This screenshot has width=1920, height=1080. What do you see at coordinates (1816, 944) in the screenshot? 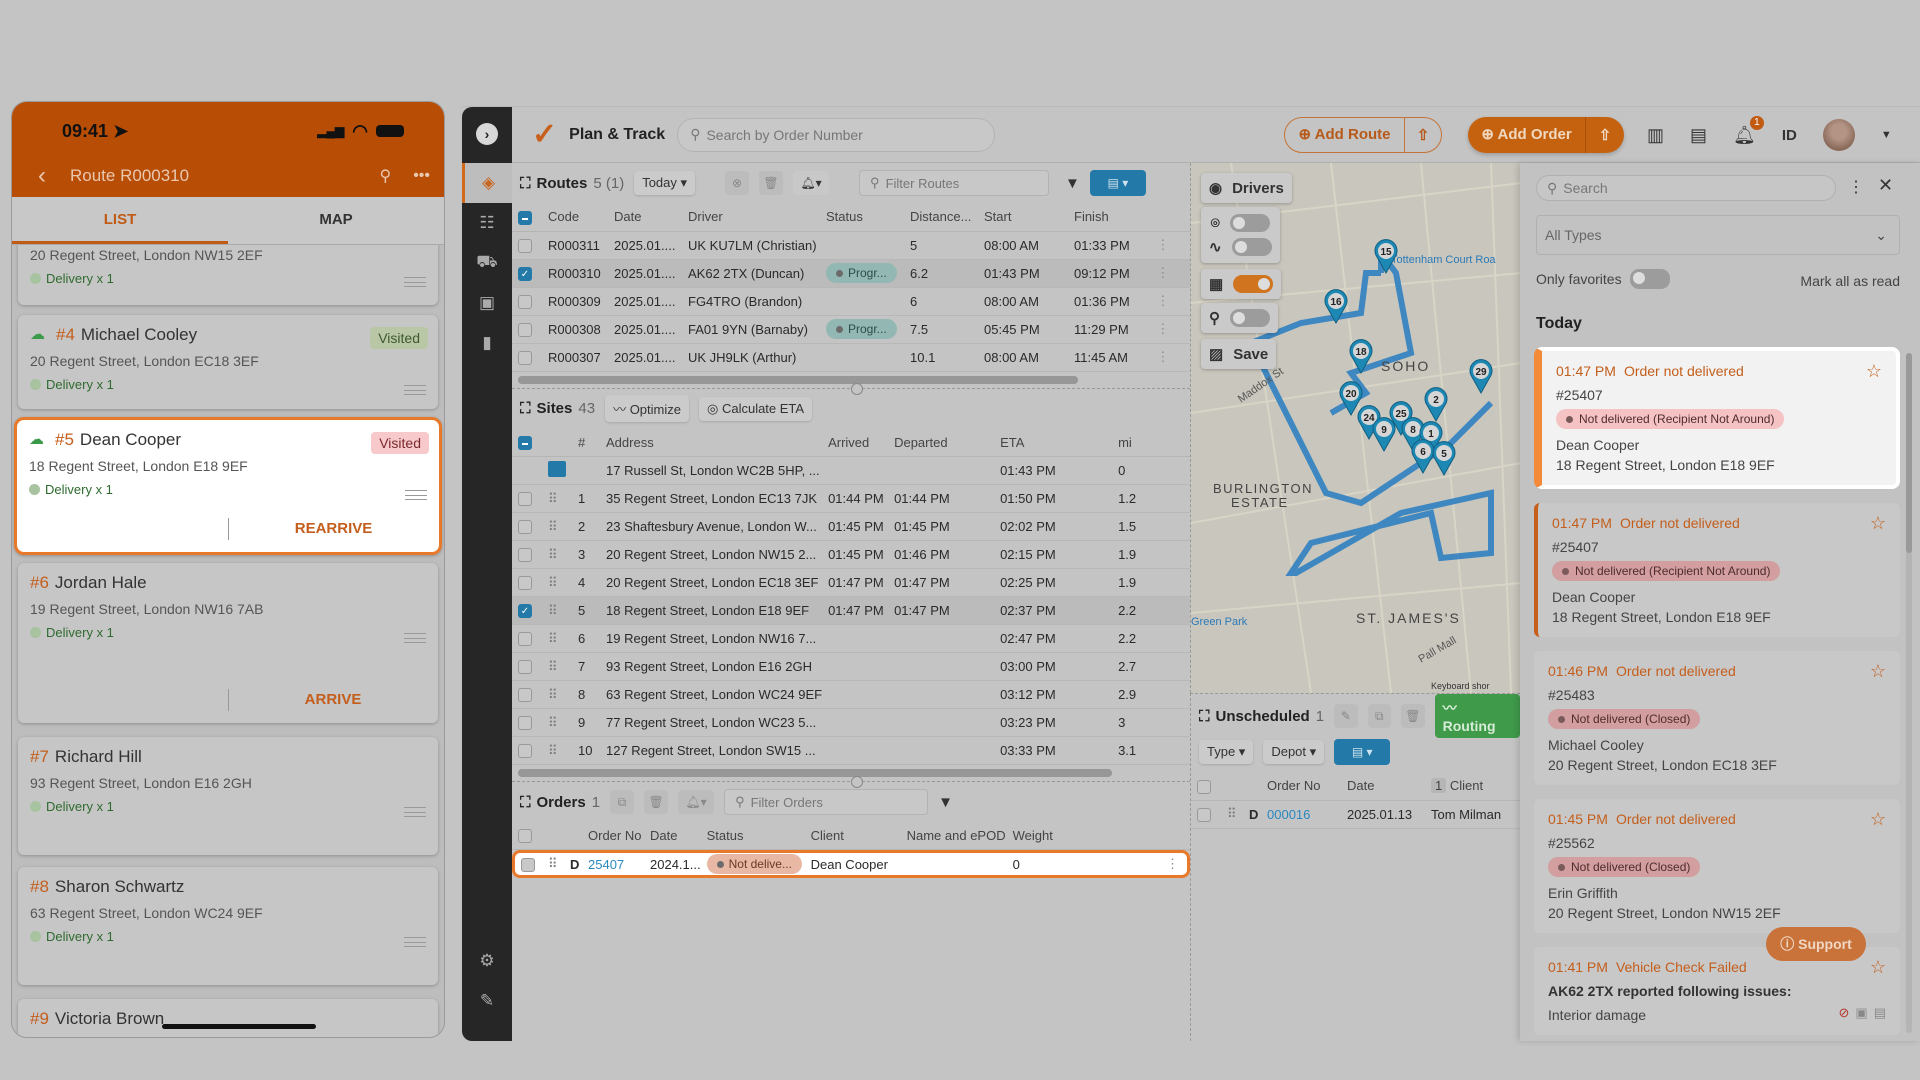
I see `support-button: ⓘ Support` at bounding box center [1816, 944].